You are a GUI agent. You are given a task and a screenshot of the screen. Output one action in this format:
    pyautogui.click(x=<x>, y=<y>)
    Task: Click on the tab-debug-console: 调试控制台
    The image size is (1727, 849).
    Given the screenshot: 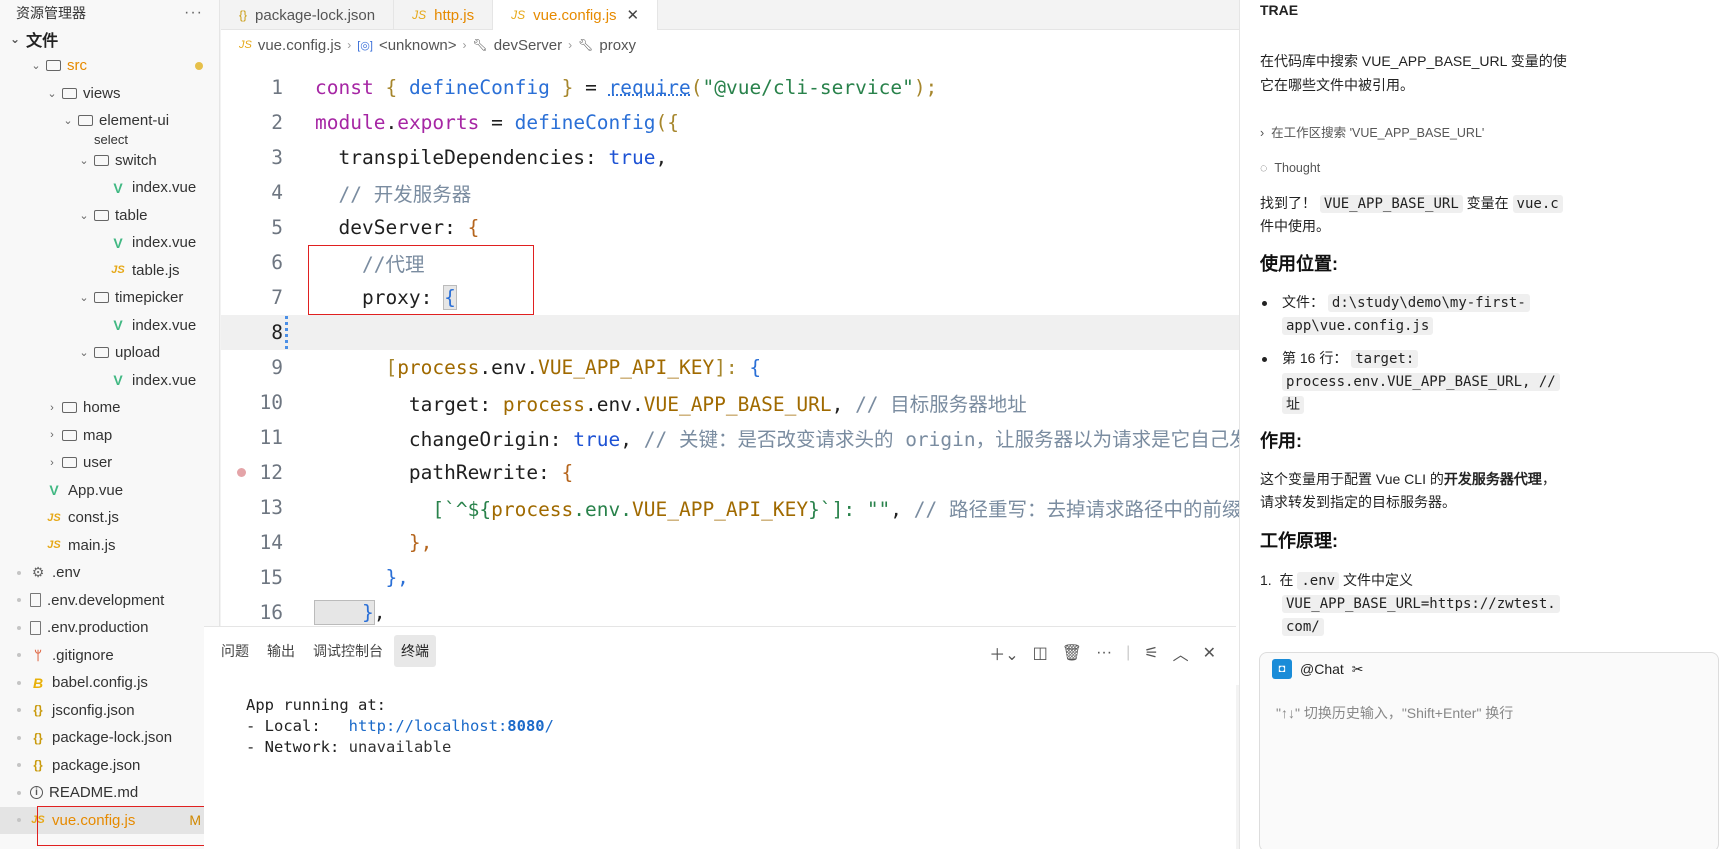 What is the action you would take?
    pyautogui.click(x=348, y=651)
    